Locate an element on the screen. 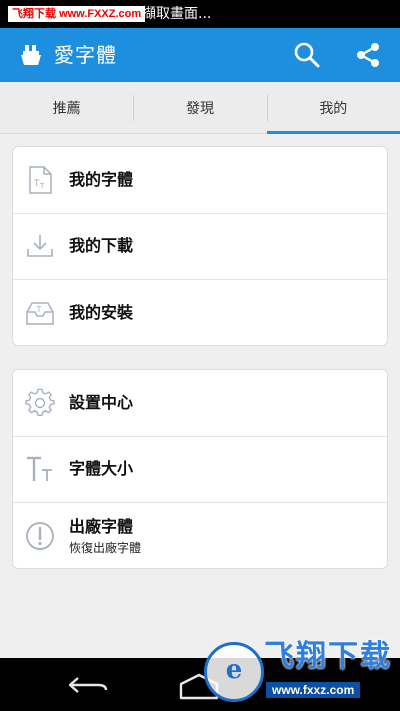 This screenshot has height=711, width=400. list-item-label: 出廠字體 is located at coordinates (101, 527).